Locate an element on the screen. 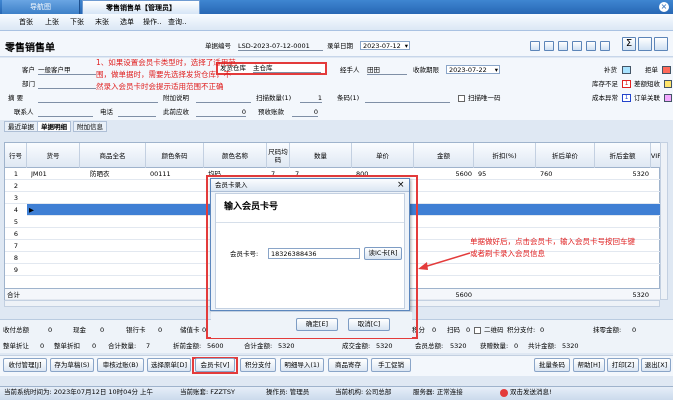 The image size is (673, 400). customer-field: 一般客户甲 is located at coordinates (67, 70).